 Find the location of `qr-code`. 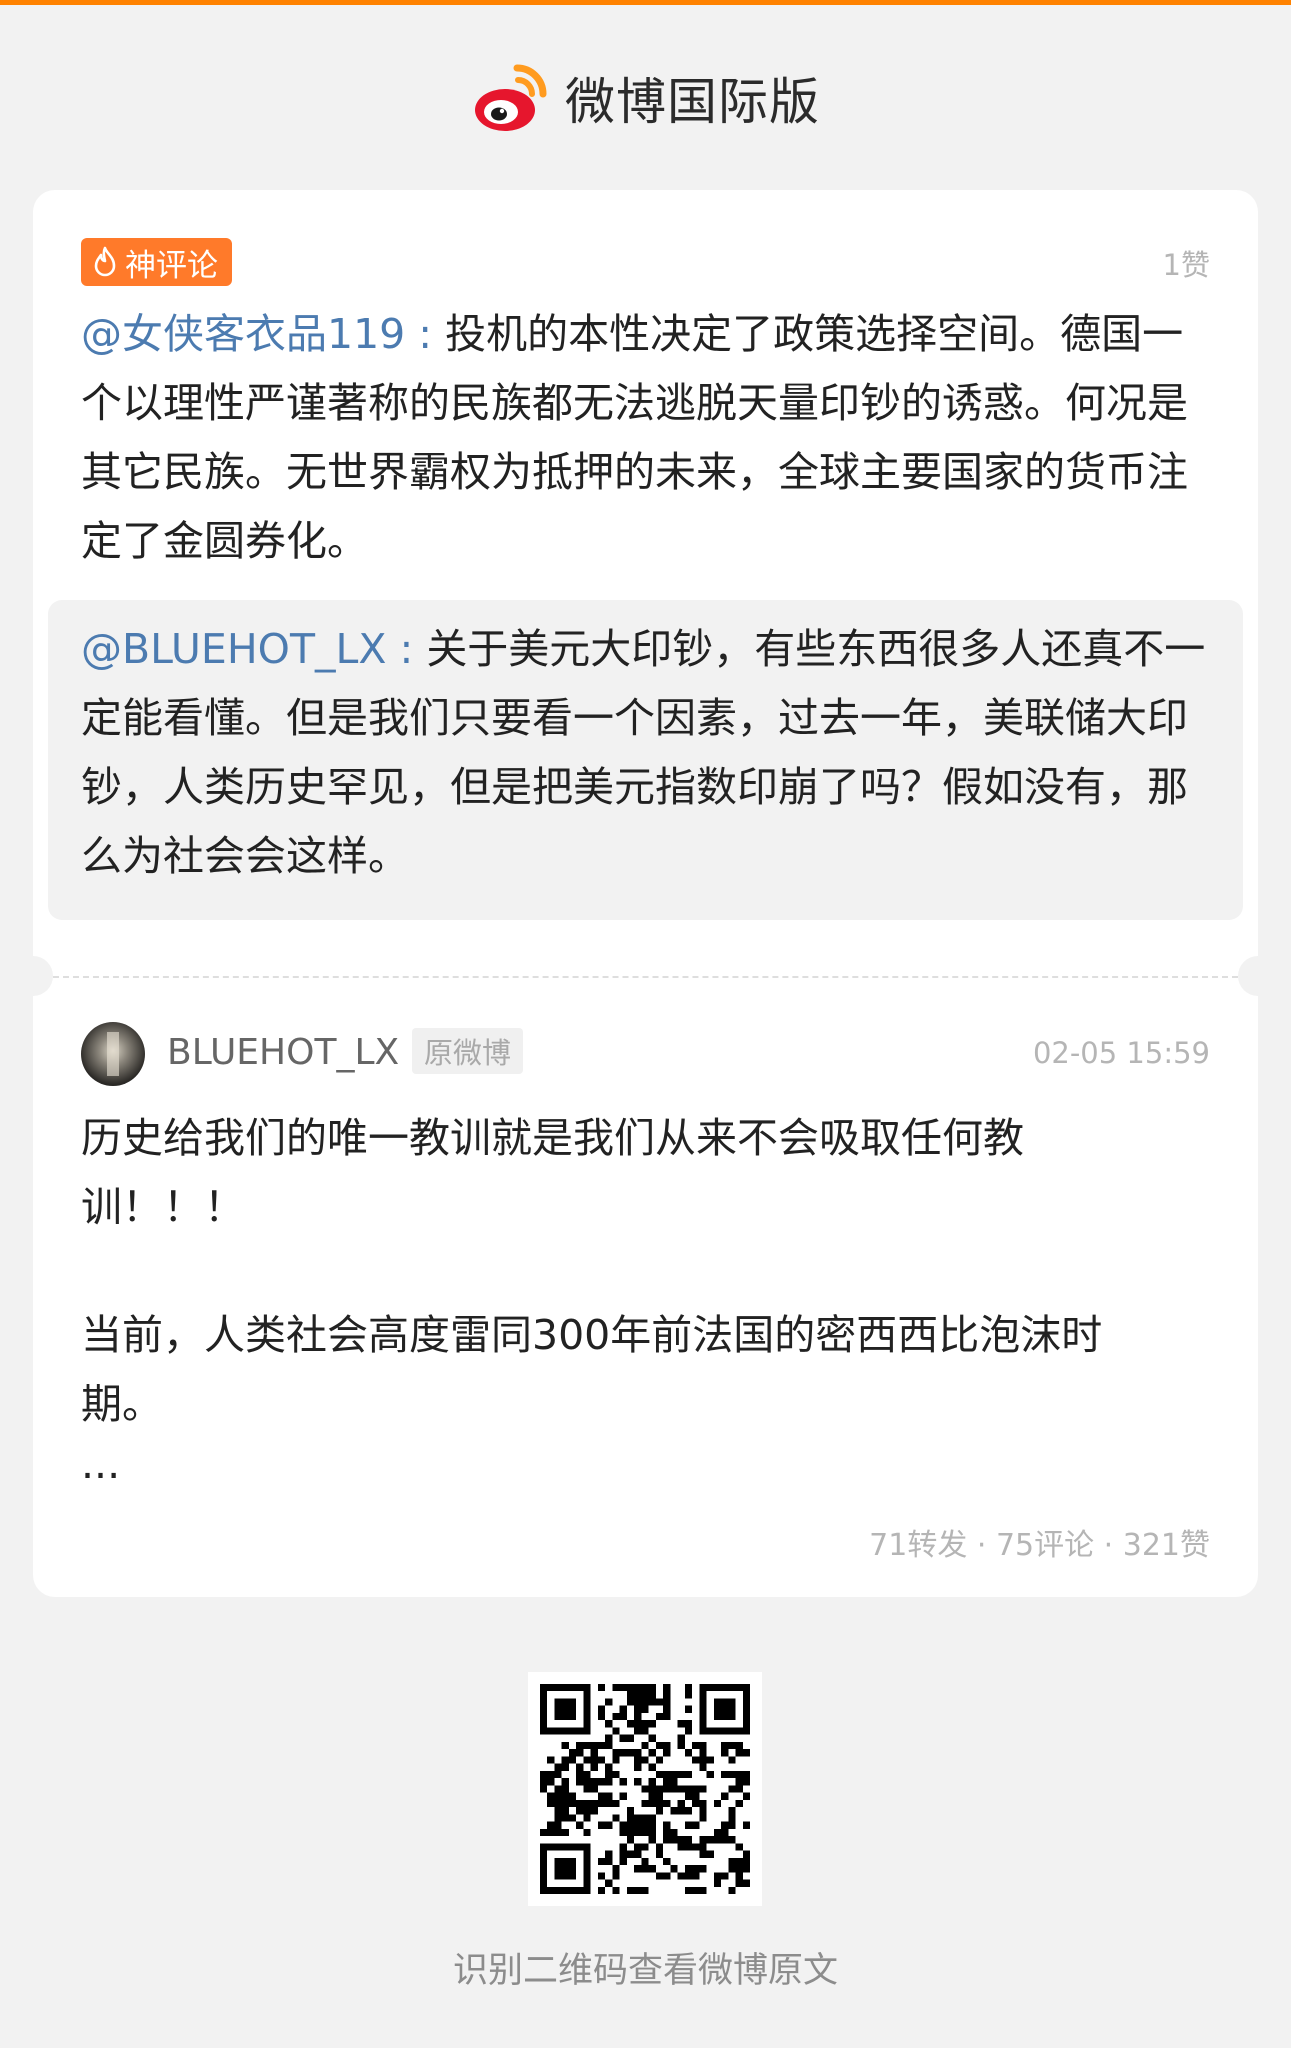

qr-code is located at coordinates (645, 1789).